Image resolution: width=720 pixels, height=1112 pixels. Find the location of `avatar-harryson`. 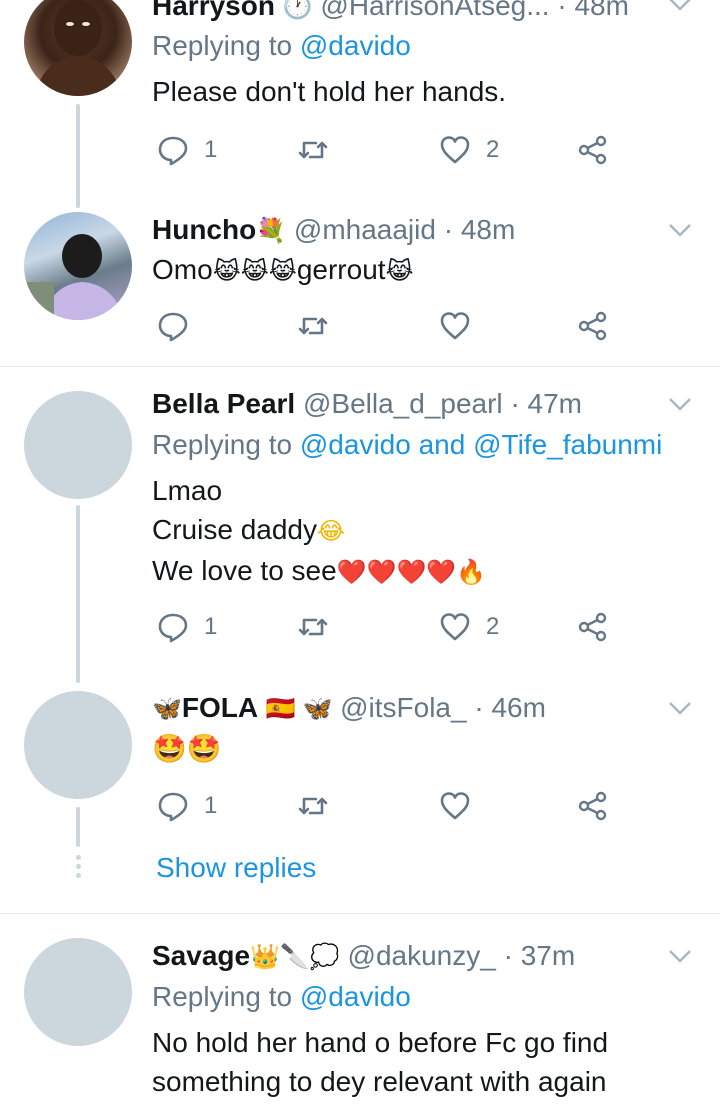

avatar-harryson is located at coordinates (78, 48).